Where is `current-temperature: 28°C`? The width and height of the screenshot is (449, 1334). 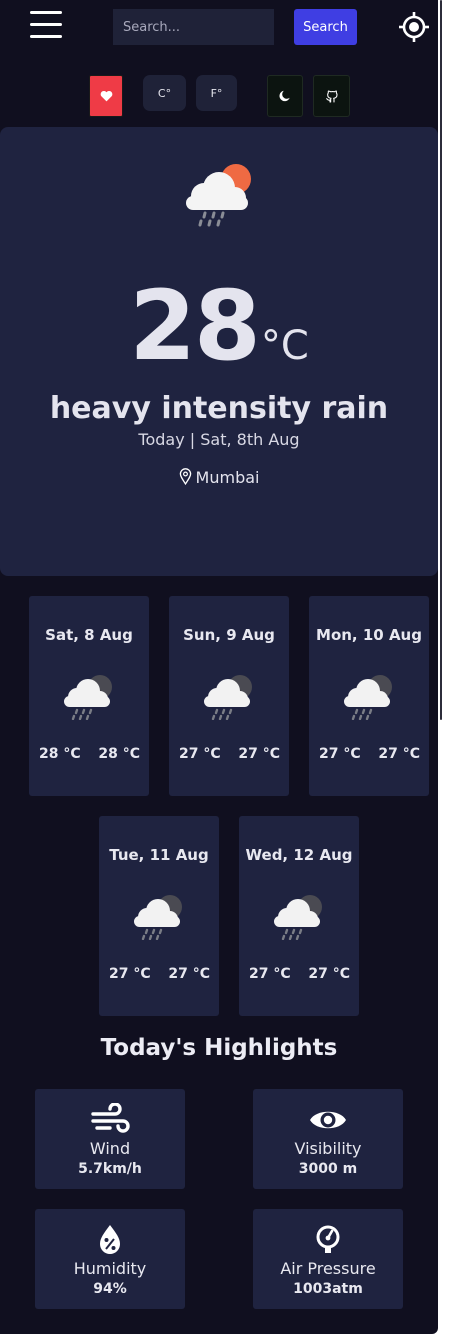
current-temperature: 28°C is located at coordinates (219, 326).